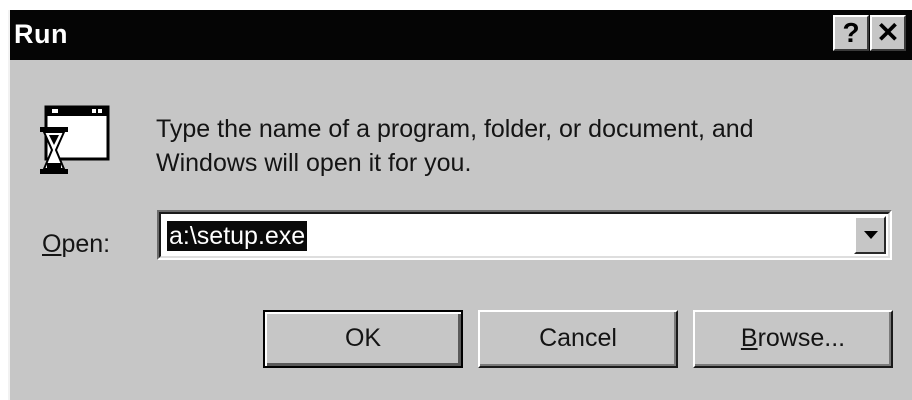 This screenshot has height=400, width=912. What do you see at coordinates (461, 35) in the screenshot?
I see `title-bar: Run ? ✕` at bounding box center [461, 35].